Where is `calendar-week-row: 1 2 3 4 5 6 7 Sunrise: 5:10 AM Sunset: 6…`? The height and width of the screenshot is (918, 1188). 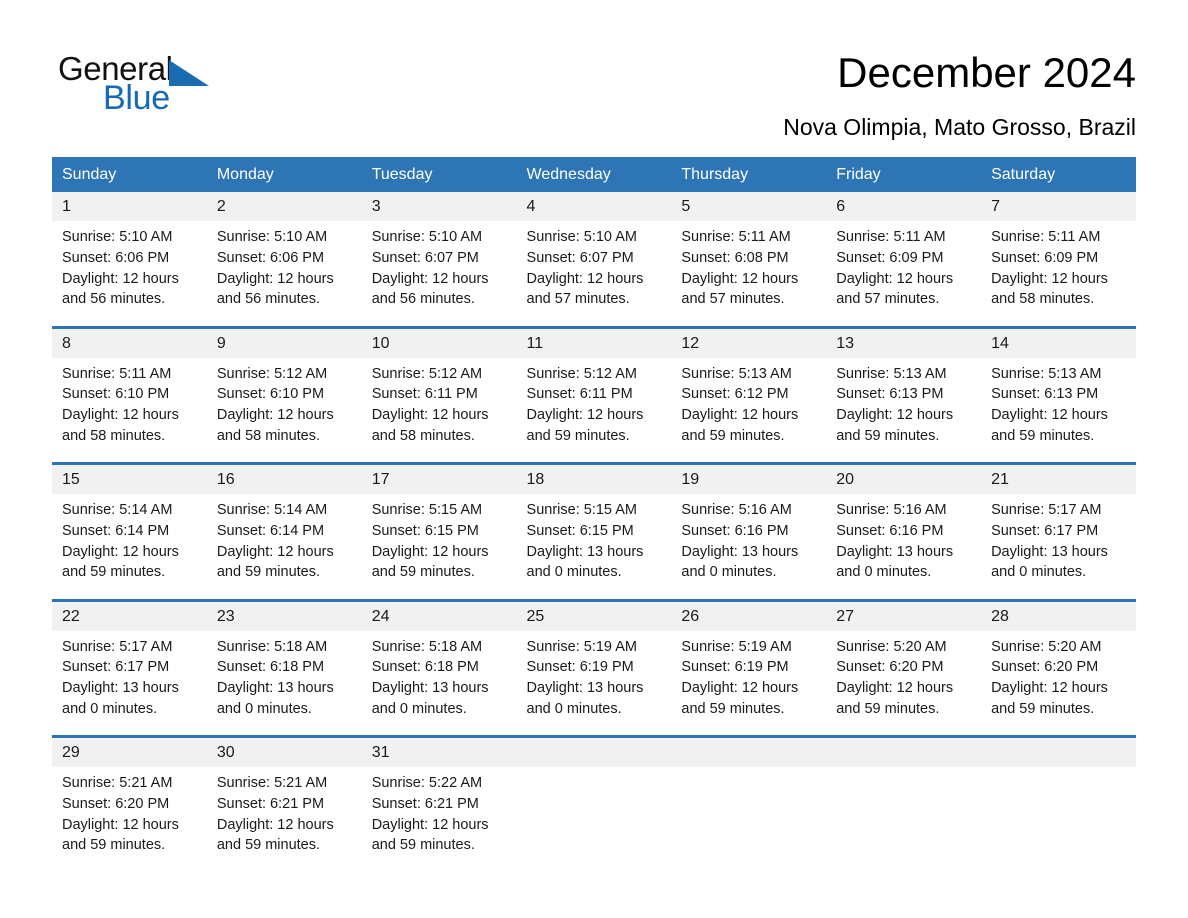 calendar-week-row: 1 2 3 4 5 6 7 Sunrise: 5:10 AM Sunset: 6… is located at coordinates (594, 260).